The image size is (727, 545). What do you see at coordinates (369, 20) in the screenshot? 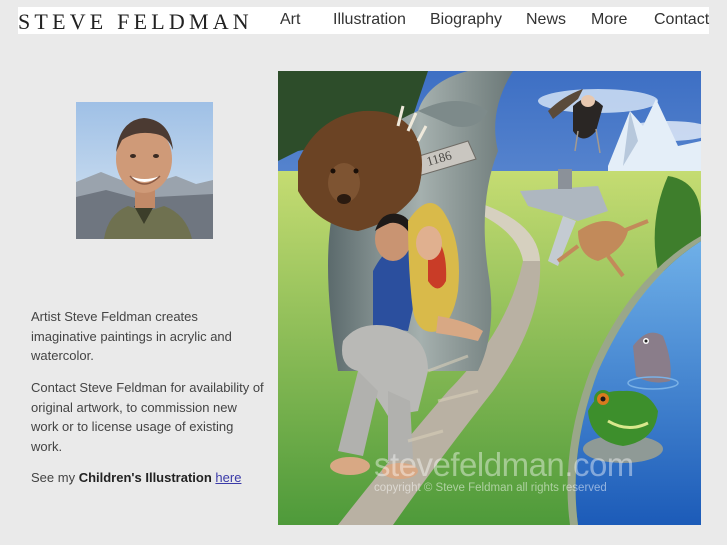
I see `nav-illustration: Illustration` at bounding box center [369, 20].